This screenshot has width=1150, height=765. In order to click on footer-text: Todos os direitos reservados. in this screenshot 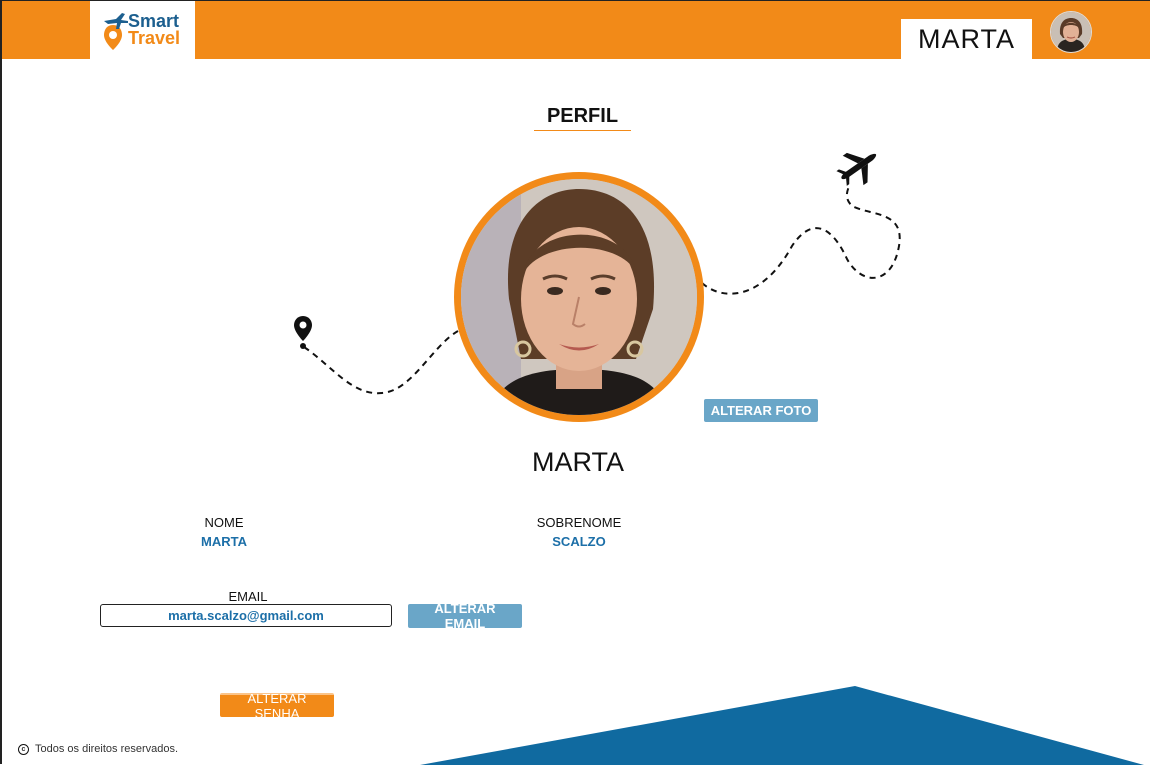, I will do `click(107, 749)`.